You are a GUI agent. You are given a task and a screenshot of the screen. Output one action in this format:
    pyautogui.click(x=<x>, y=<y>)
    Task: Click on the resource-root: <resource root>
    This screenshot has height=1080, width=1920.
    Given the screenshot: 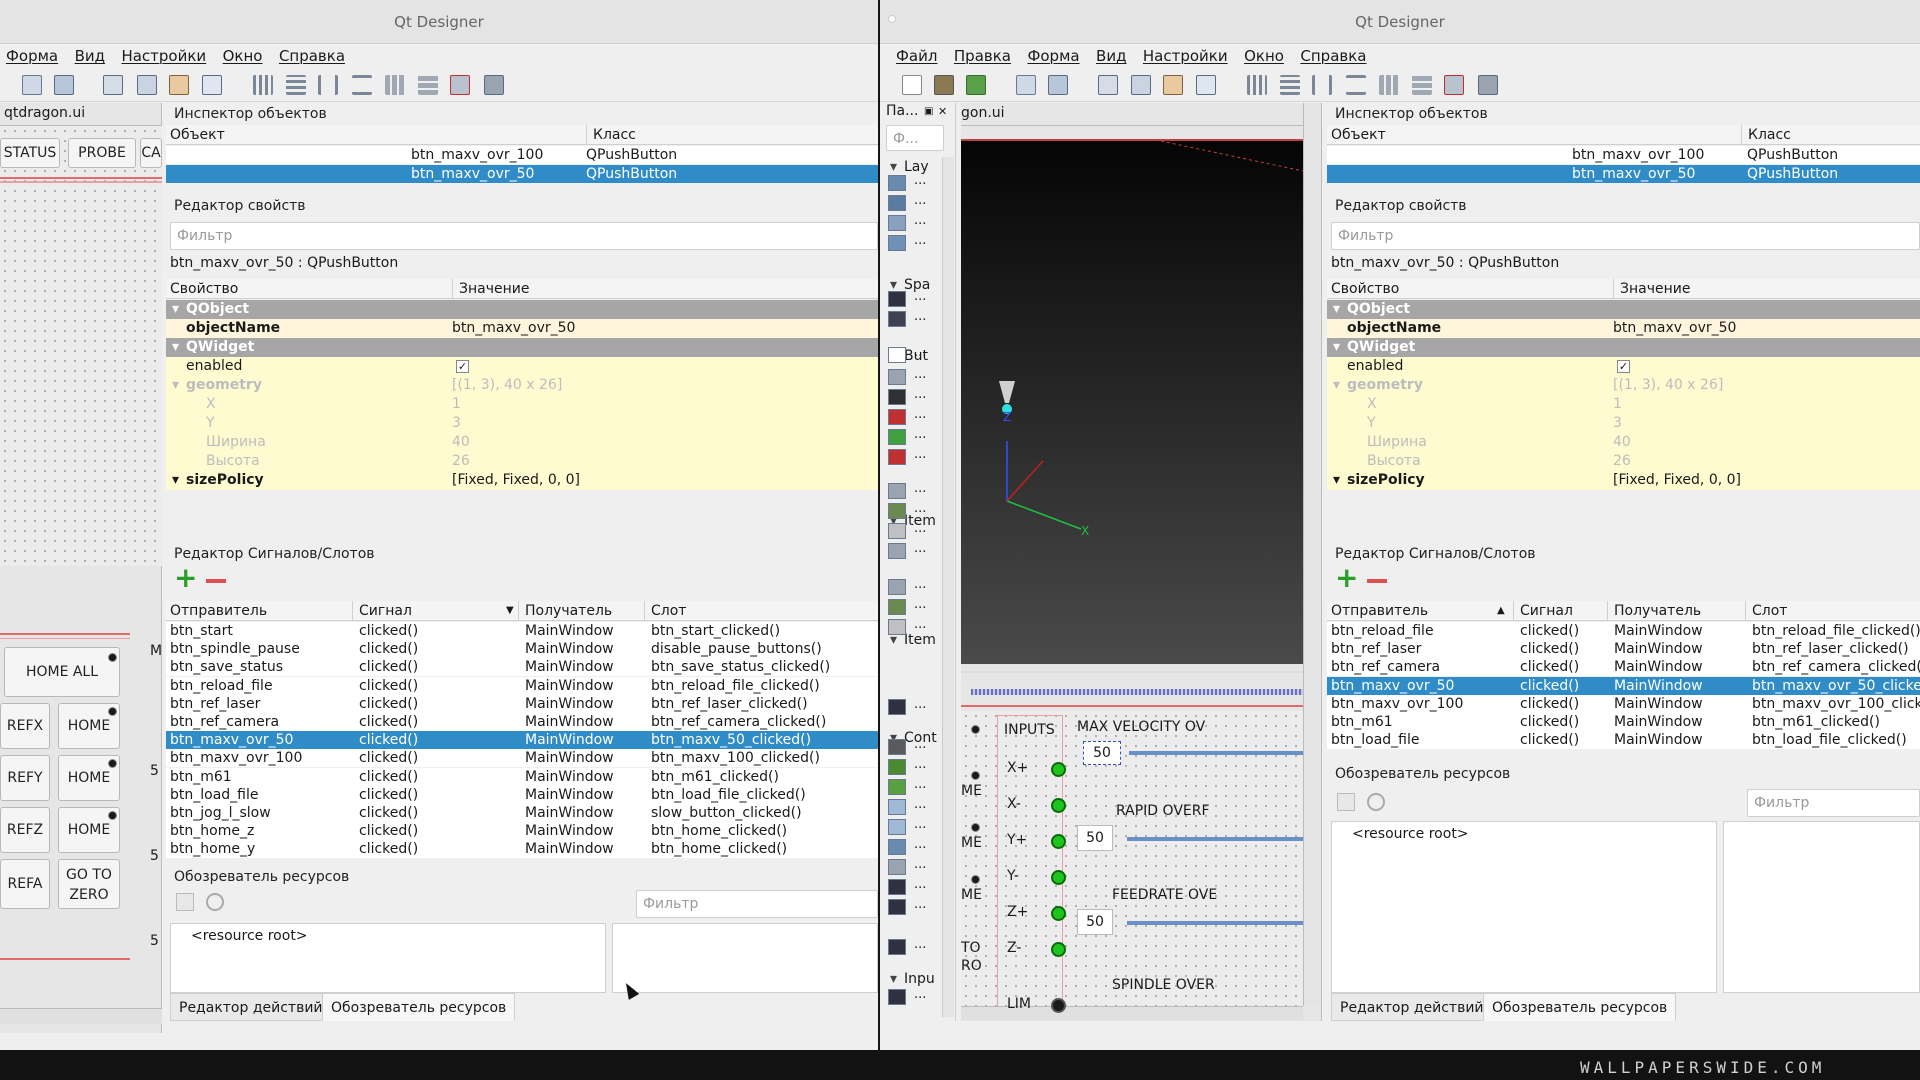 What is the action you would take?
    pyautogui.click(x=249, y=936)
    